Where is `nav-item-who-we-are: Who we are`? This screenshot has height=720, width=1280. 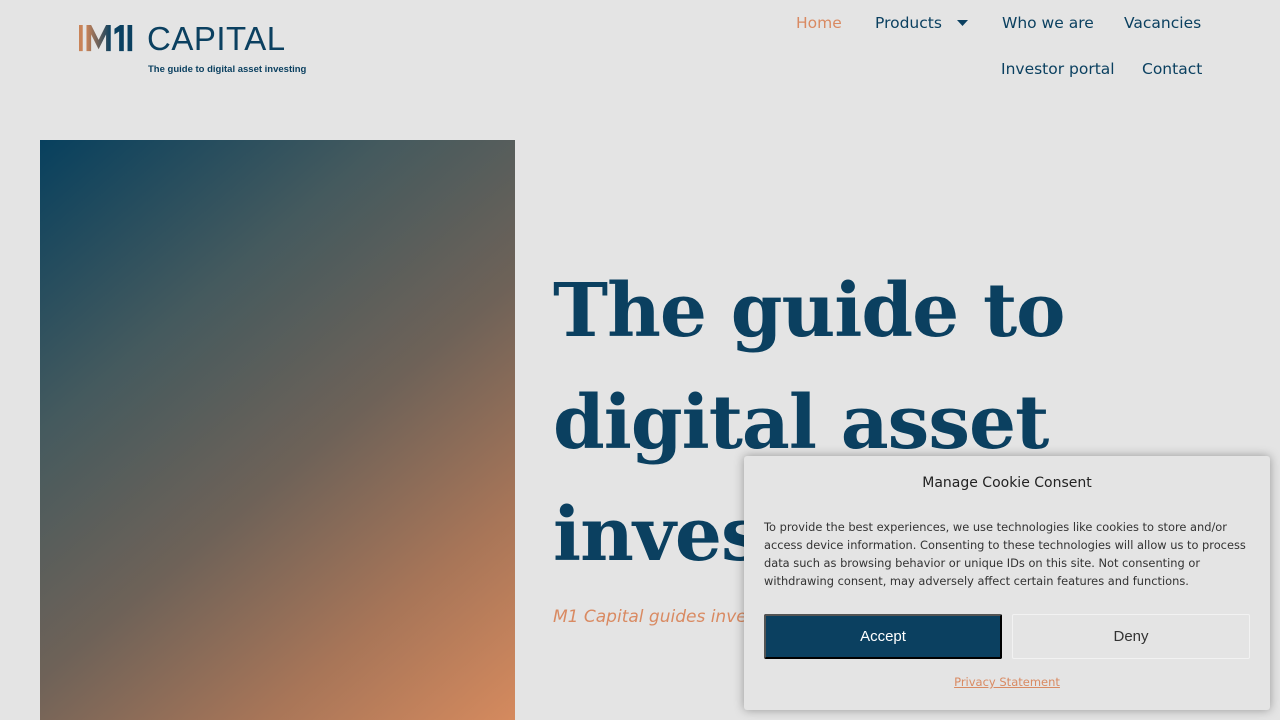
nav-item-who-we-are: Who we are is located at coordinates (1048, 23).